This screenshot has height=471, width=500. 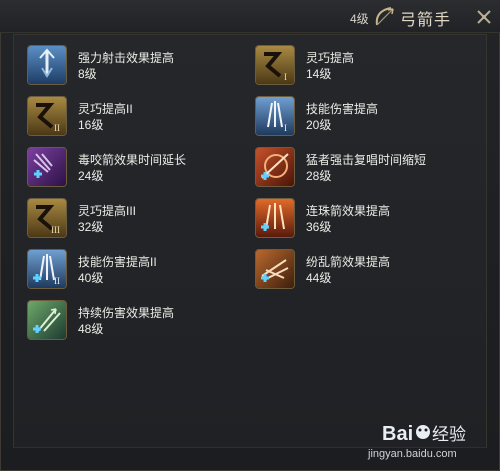 What do you see at coordinates (348, 211) in the screenshot?
I see `skill-name: 连珠箭效果提高` at bounding box center [348, 211].